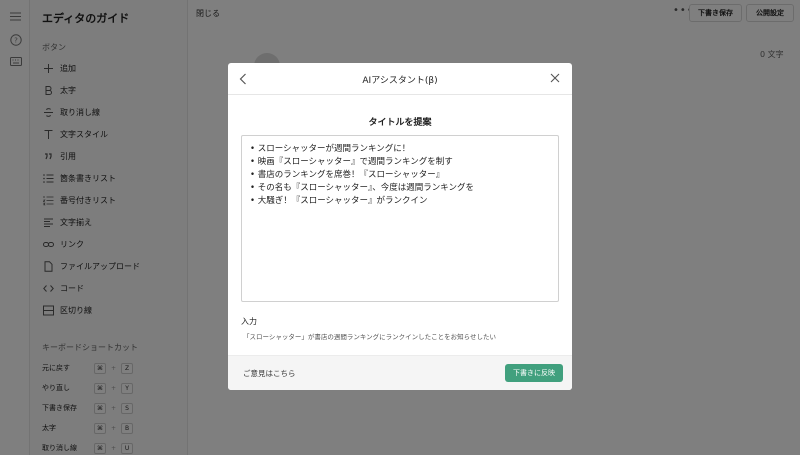 This screenshot has height=455, width=800. What do you see at coordinates (370, 337) in the screenshot?
I see `input-prompt-text: 「スローシャッター」が書店の週間ランキングにランクインしたことをお知らせしたい` at bounding box center [370, 337].